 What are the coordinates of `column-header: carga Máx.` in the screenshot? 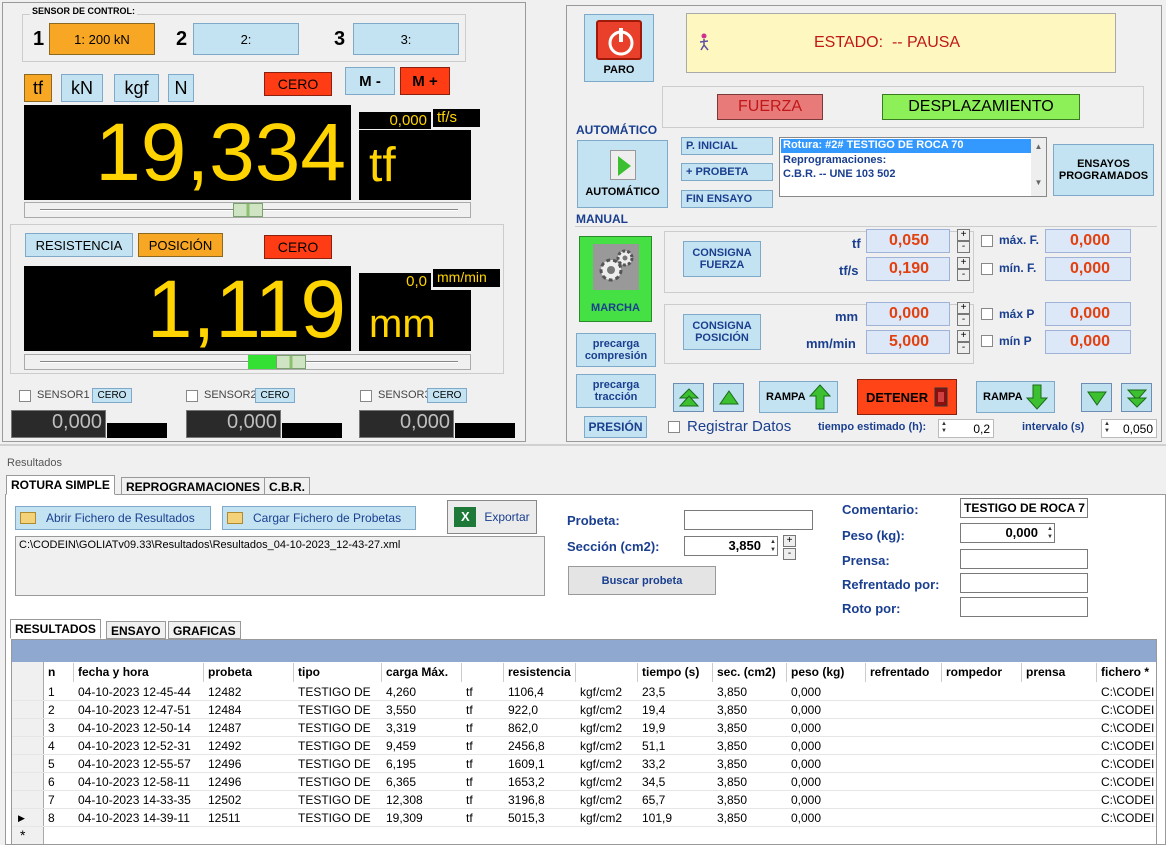 It's located at (422, 672).